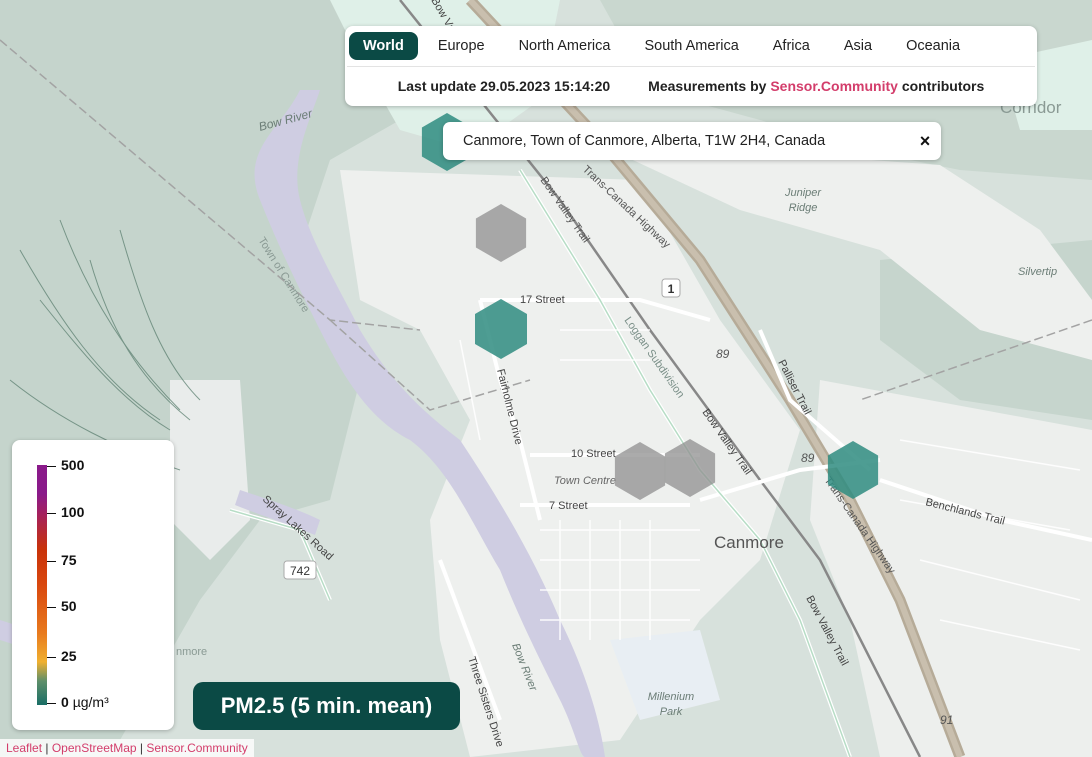  I want to click on label-silvertip: Silvertip, so click(1037, 272).